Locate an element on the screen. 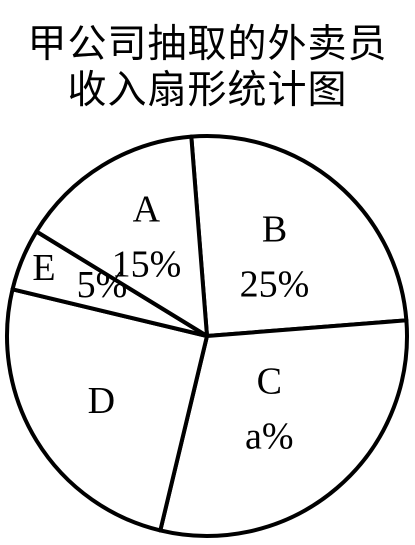 This screenshot has height=545, width=415. pie-label-value-c: a% is located at coordinates (269, 437).